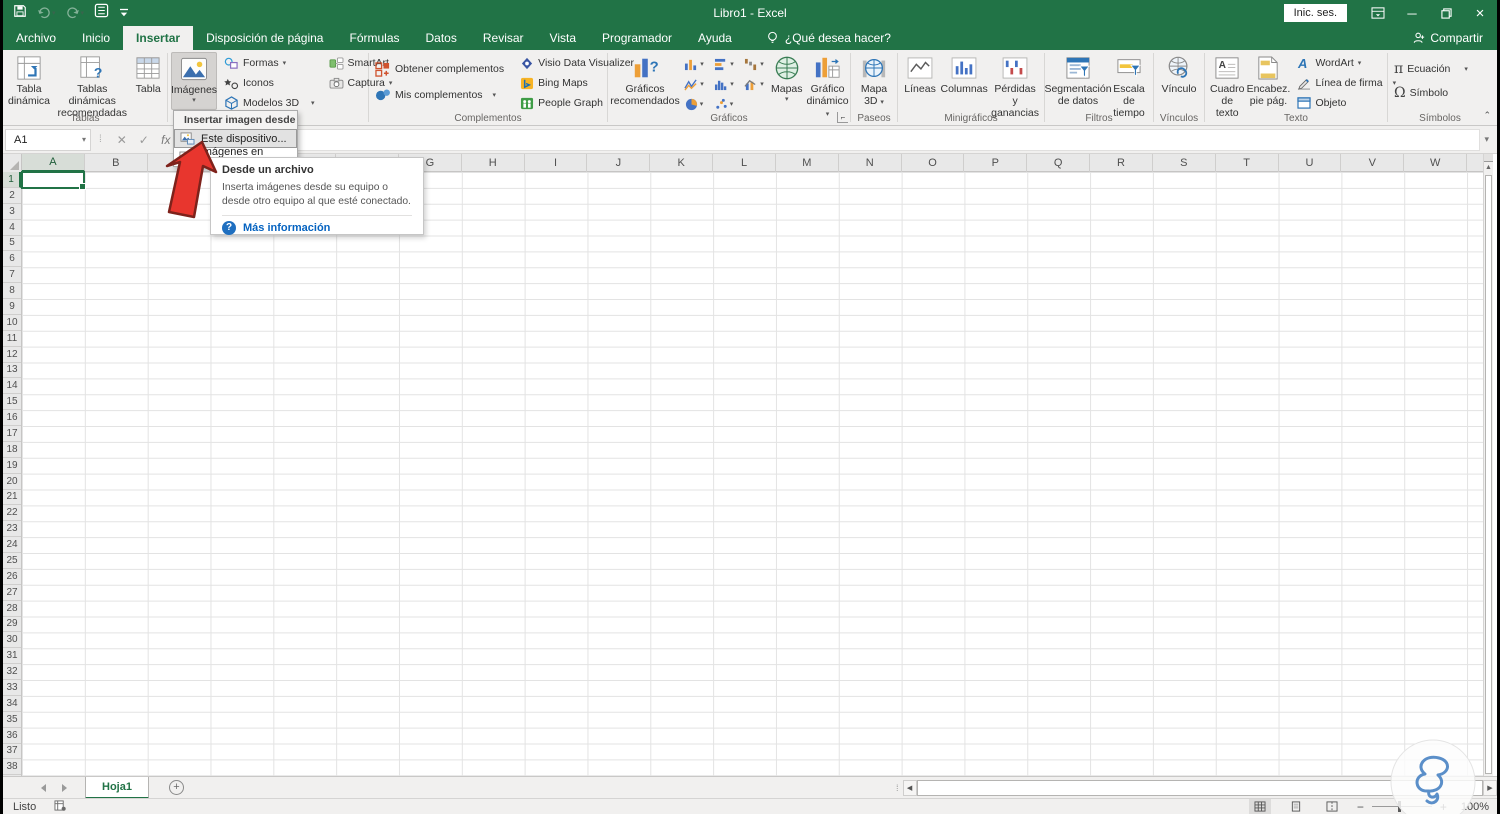 The width and height of the screenshot is (1500, 814). Describe the element at coordinates (645, 80) in the screenshot. I see `recommended-charts-button: ? Gráficos recomendados` at that location.